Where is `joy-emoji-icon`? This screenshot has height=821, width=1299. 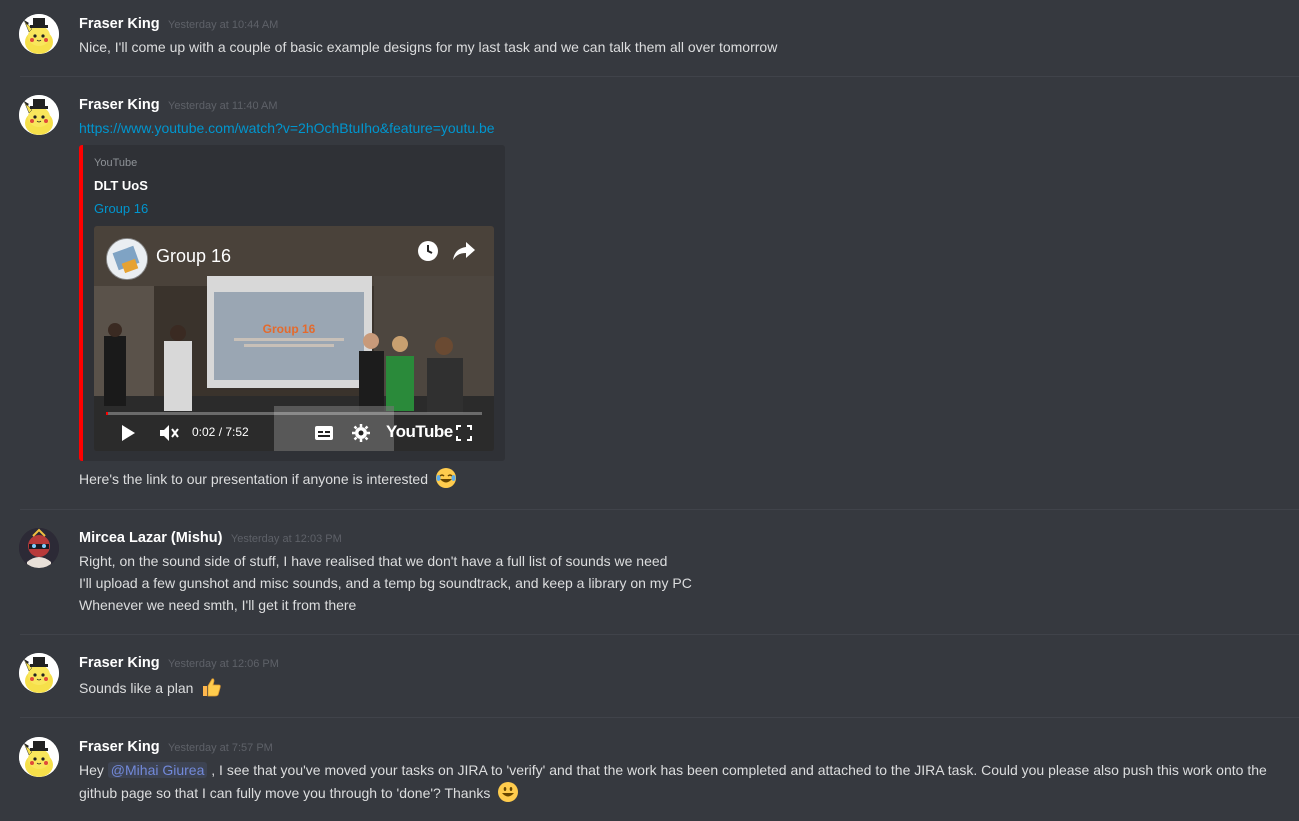
joy-emoji-icon is located at coordinates (446, 481).